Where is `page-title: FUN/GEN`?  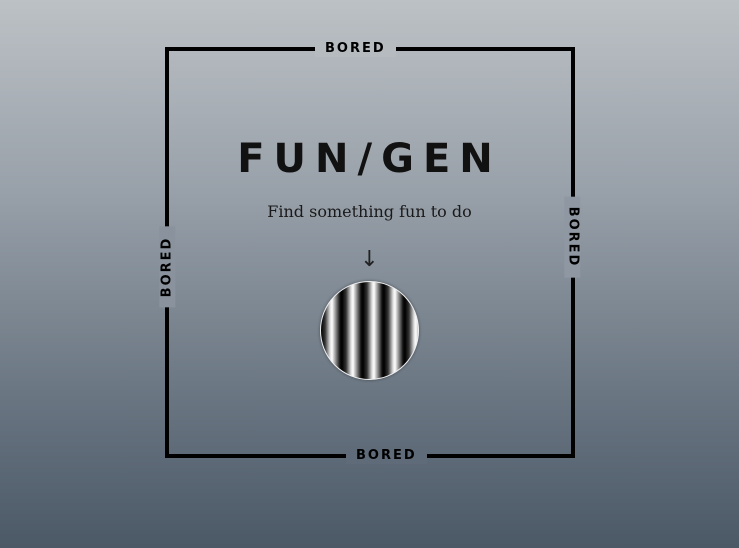 page-title: FUN/GEN is located at coordinates (369, 159).